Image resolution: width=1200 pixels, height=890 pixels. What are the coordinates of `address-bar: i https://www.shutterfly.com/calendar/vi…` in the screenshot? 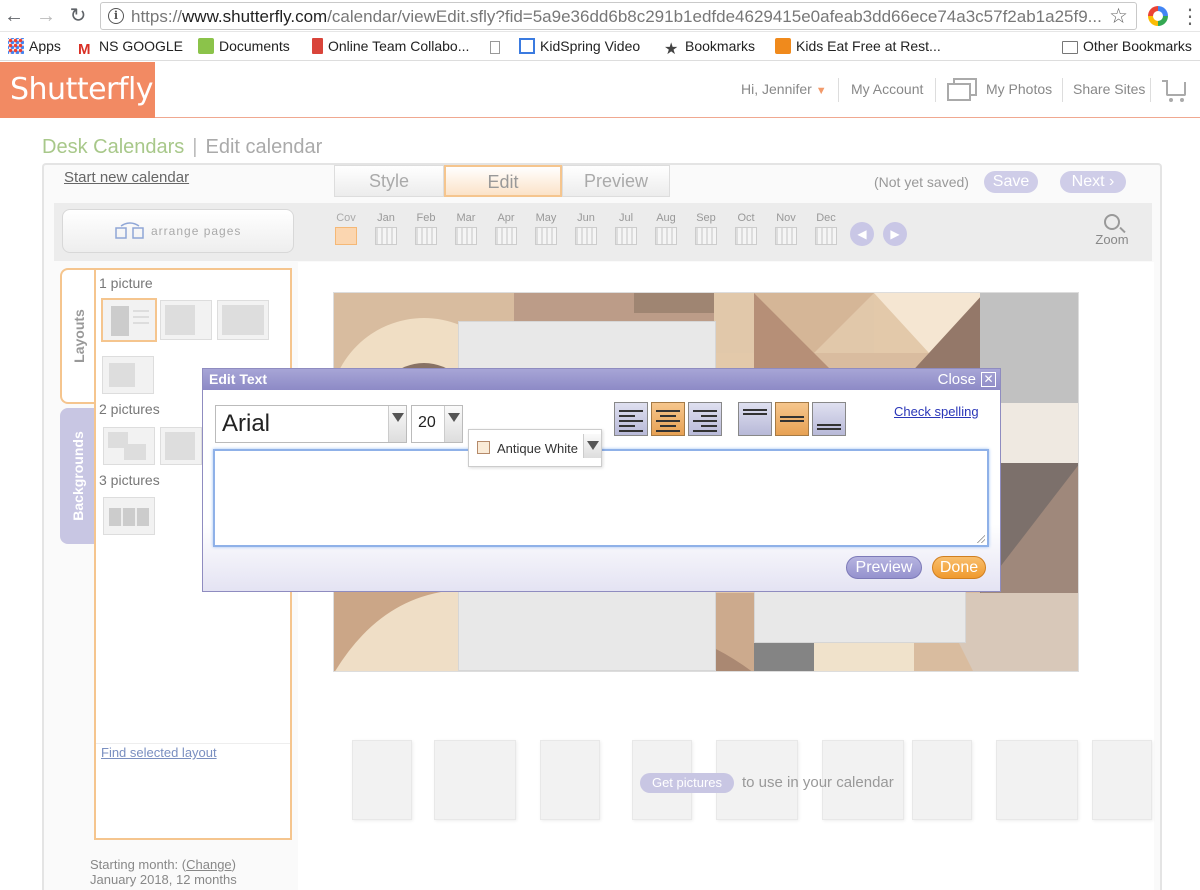 It's located at (618, 16).